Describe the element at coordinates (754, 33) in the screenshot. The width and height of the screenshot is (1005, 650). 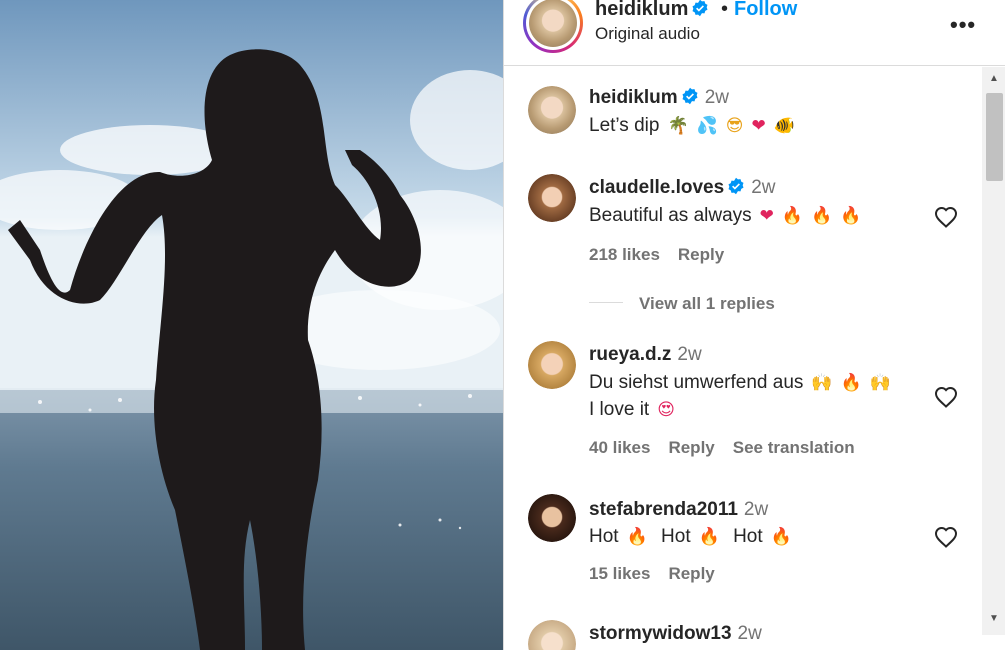
I see `post-header: heidiklum • Follow Original audio •••` at that location.